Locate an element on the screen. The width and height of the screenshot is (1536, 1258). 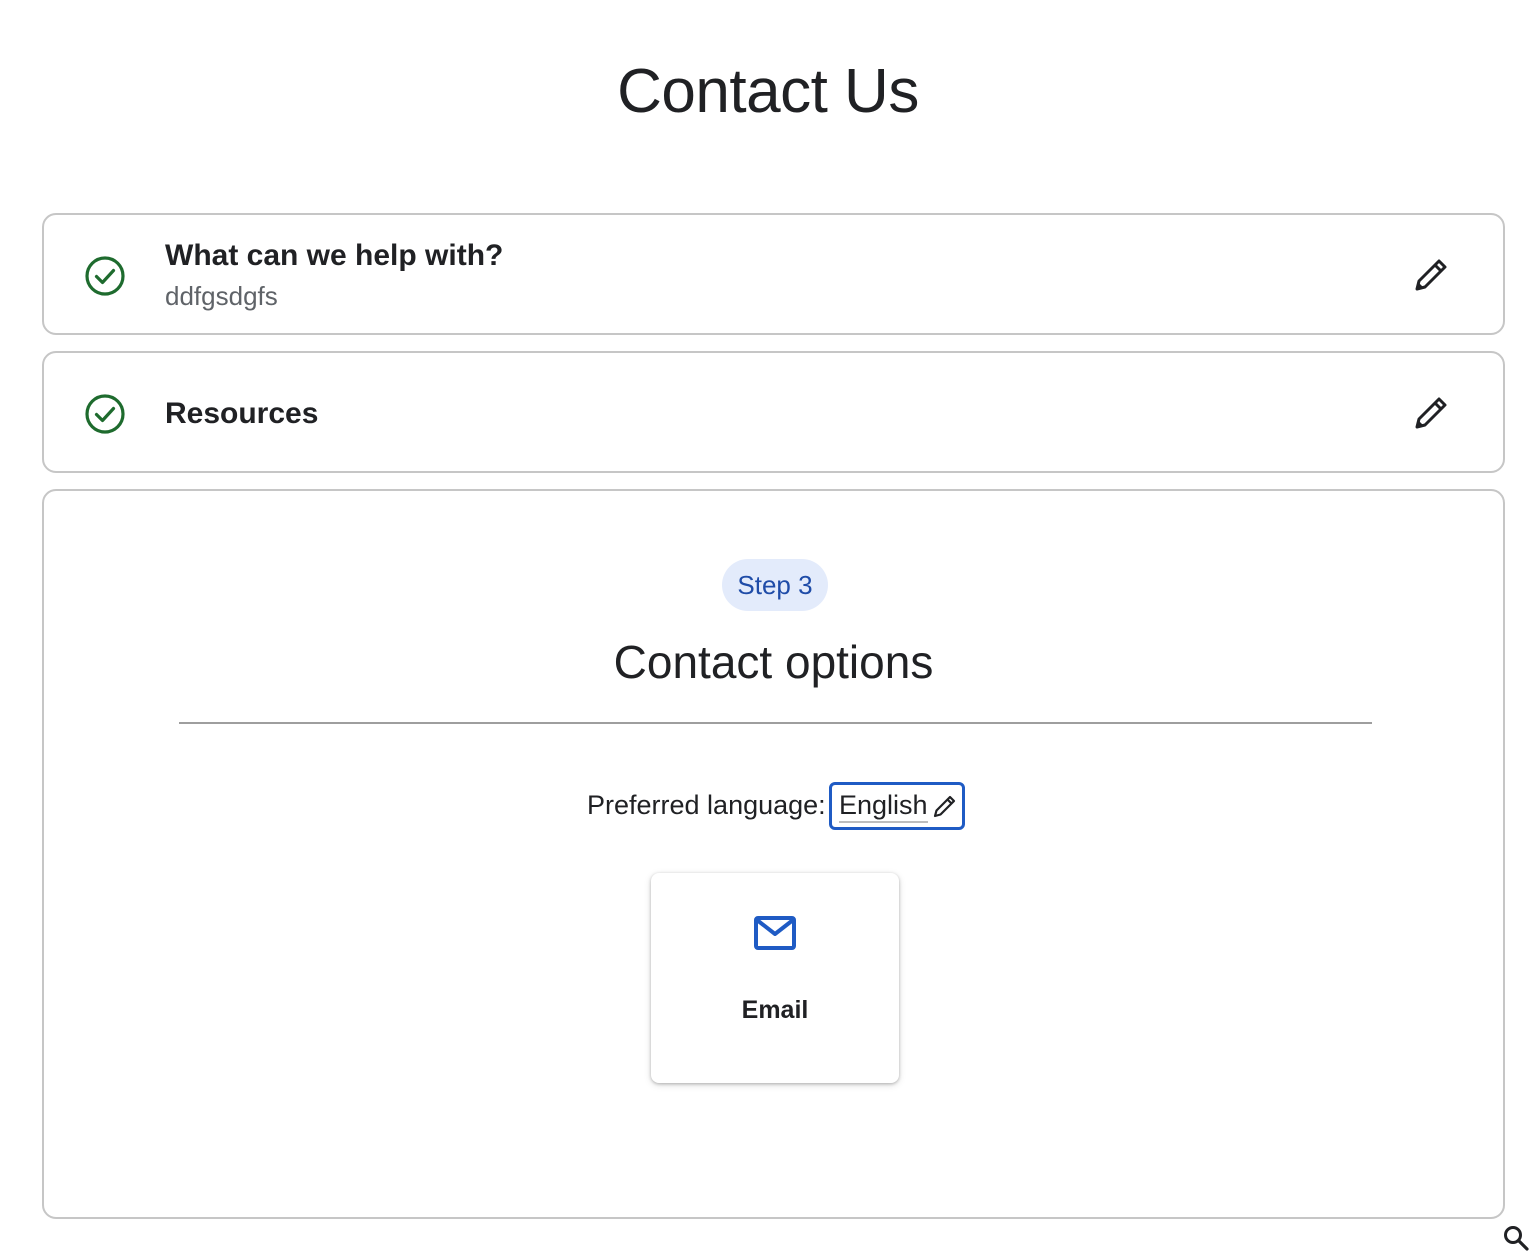
language-label: Preferred language: is located at coordinates (706, 805).